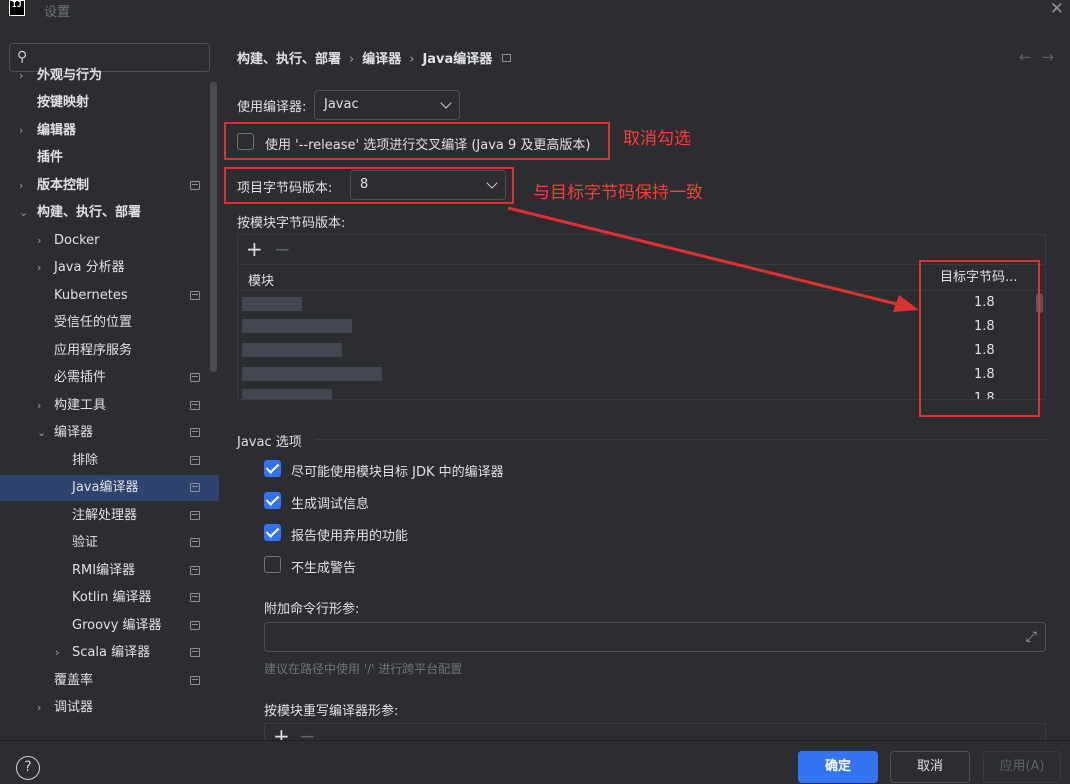 The height and width of the screenshot is (784, 1070). What do you see at coordinates (63, 185) in the screenshot?
I see `sidebar-item-label: 版本控制` at bounding box center [63, 185].